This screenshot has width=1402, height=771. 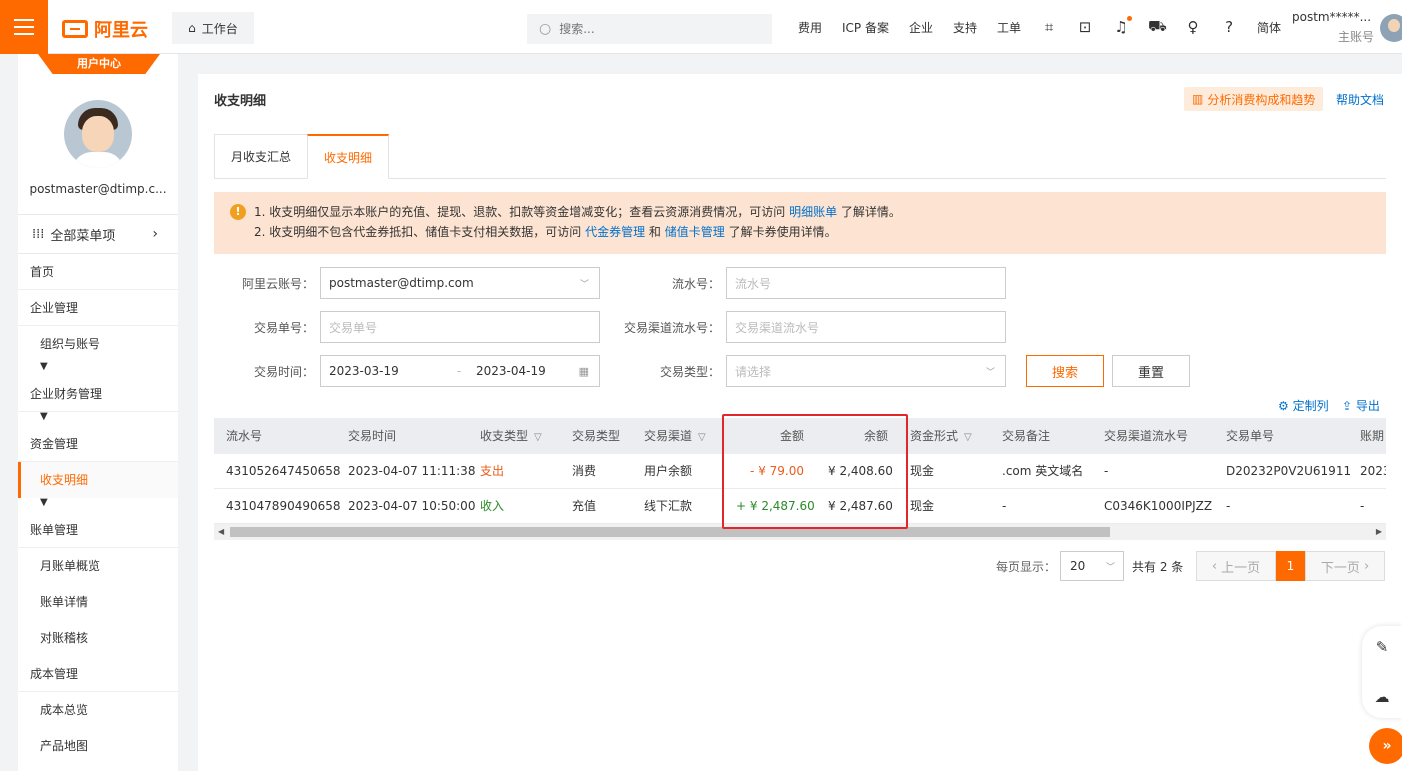 I want to click on customize-columns-button: ⚙ 定制列, so click(x=1303, y=405).